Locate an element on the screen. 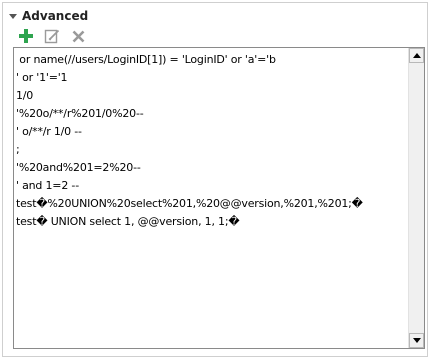 This screenshot has height=359, width=430. scroll-up-button is located at coordinates (416, 55).